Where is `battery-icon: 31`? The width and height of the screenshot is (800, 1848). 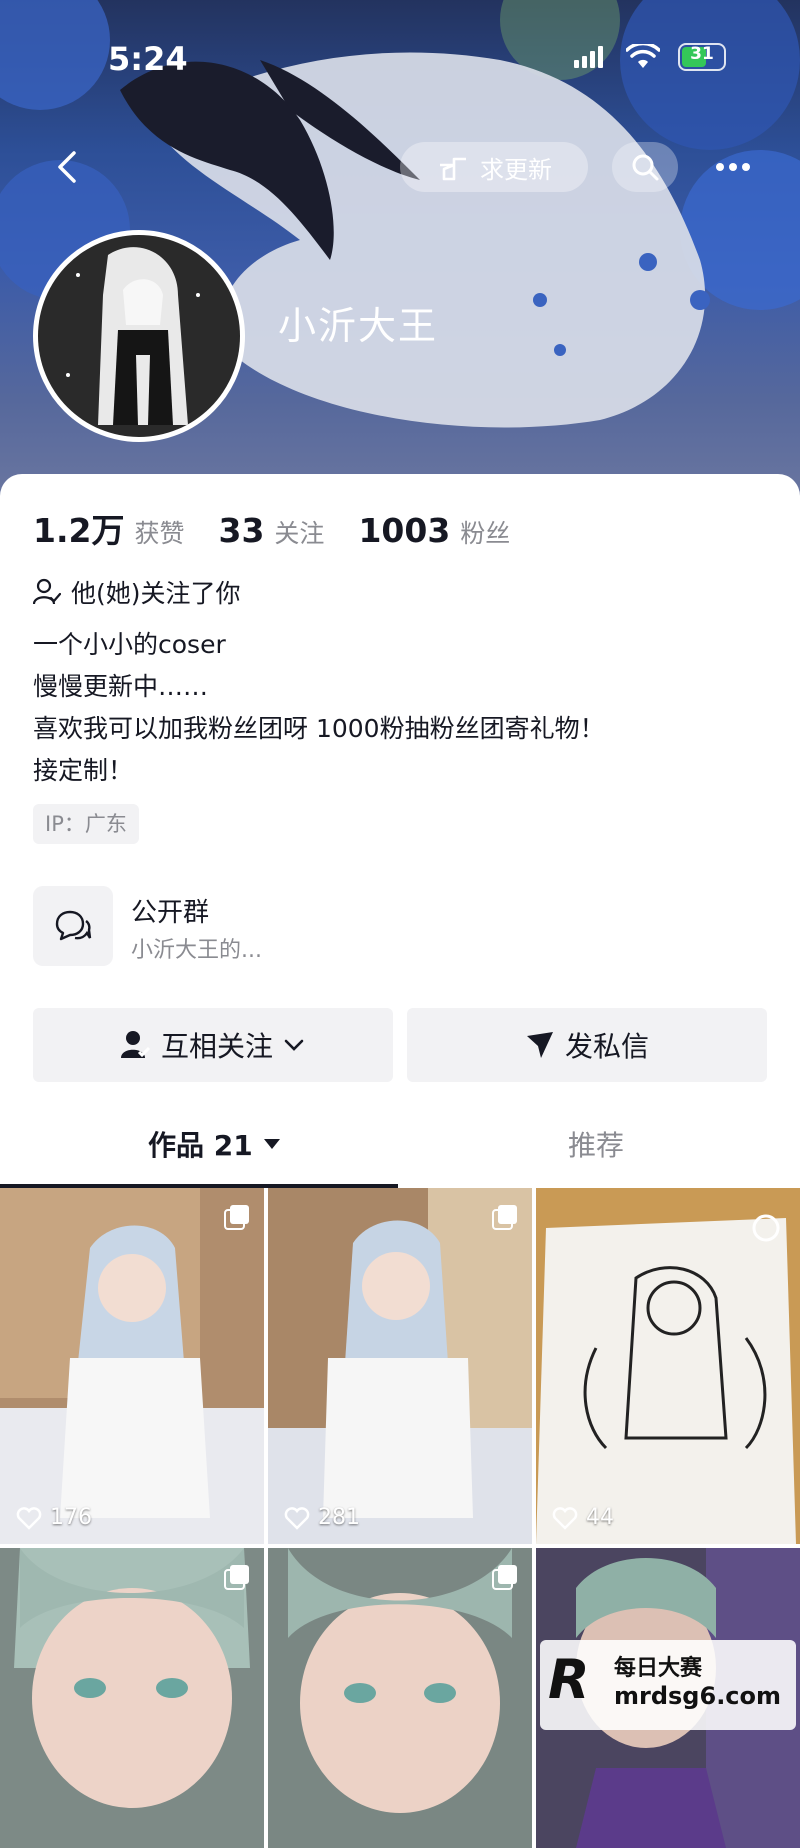
battery-icon: 31 is located at coordinates (702, 57).